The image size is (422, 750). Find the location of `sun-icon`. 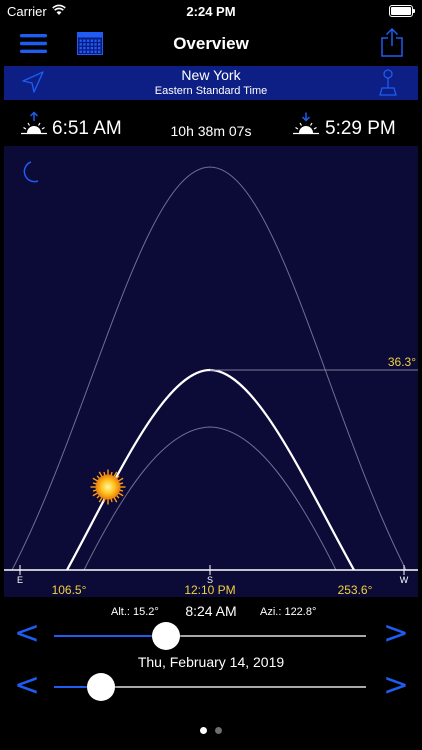

sun-icon is located at coordinates (108, 487).